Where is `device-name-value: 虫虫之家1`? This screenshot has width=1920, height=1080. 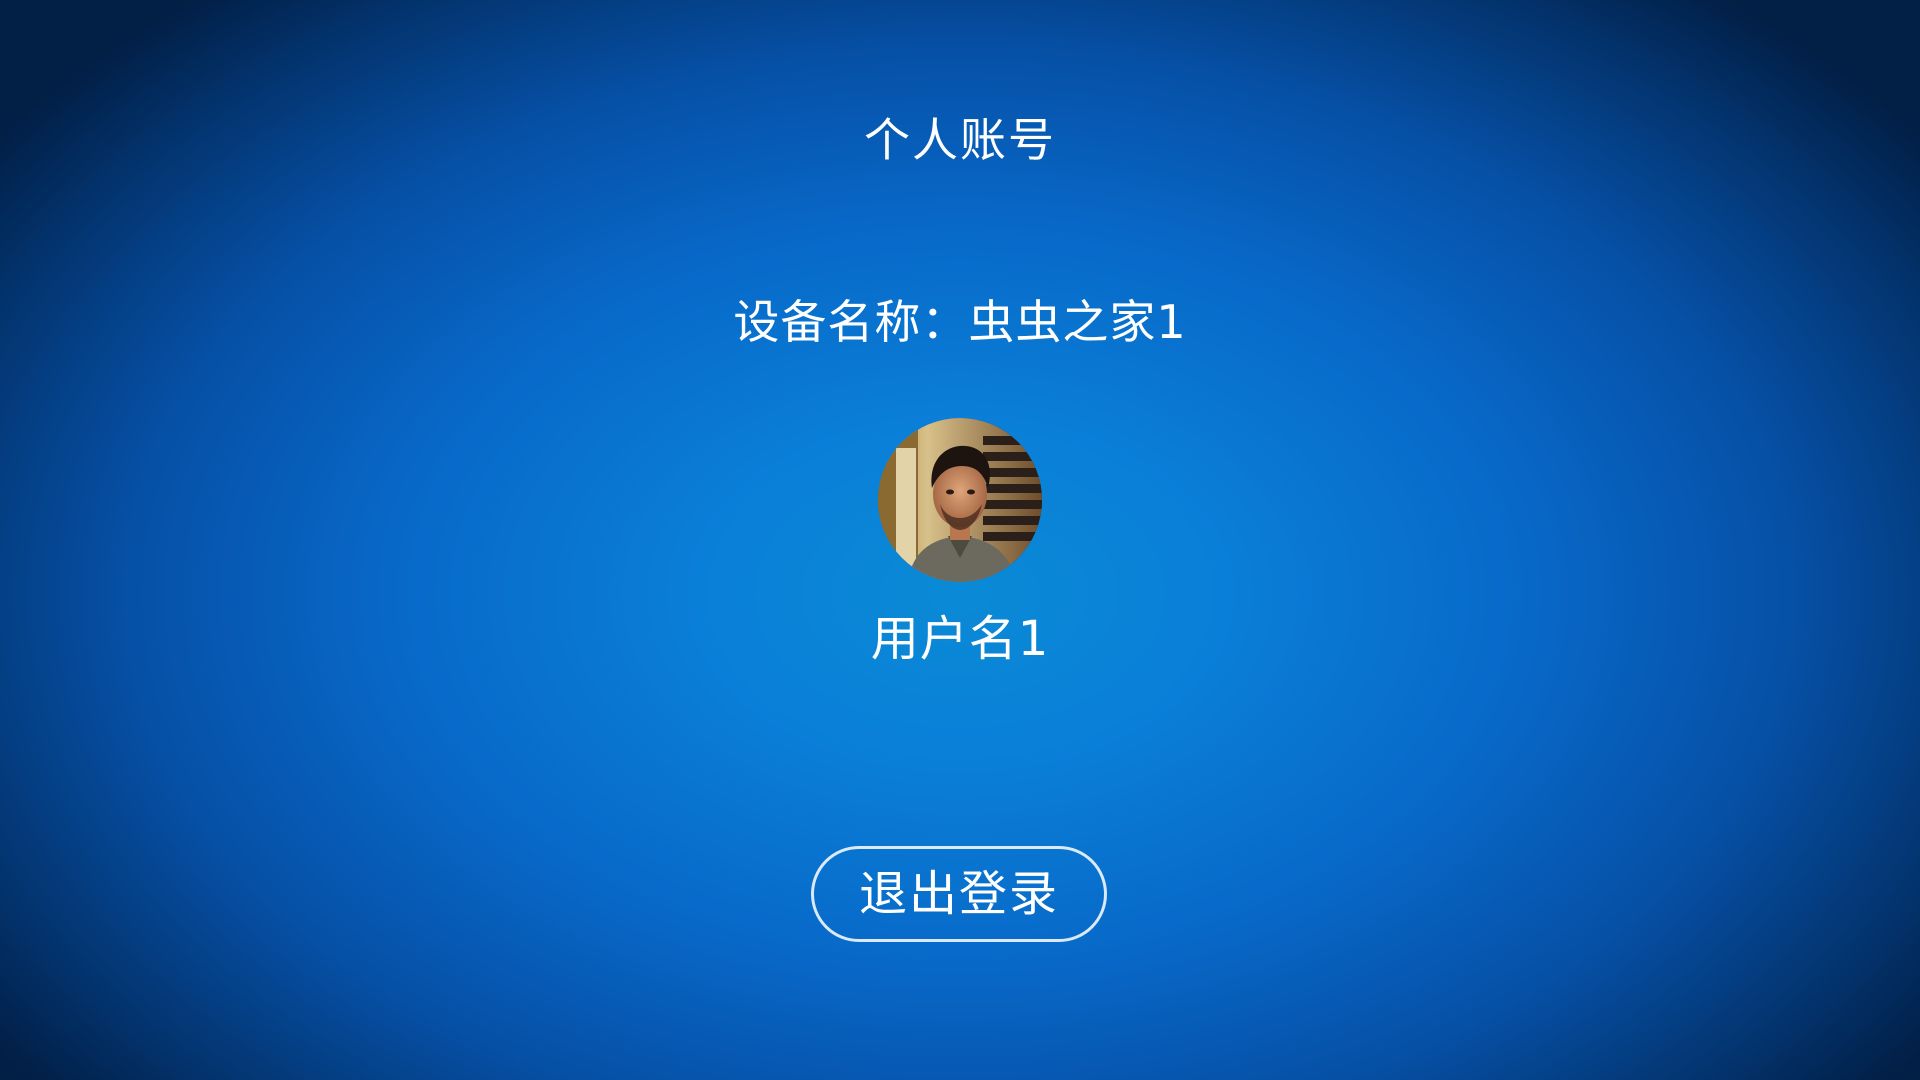 device-name-value: 虫虫之家1 is located at coordinates (1077, 322).